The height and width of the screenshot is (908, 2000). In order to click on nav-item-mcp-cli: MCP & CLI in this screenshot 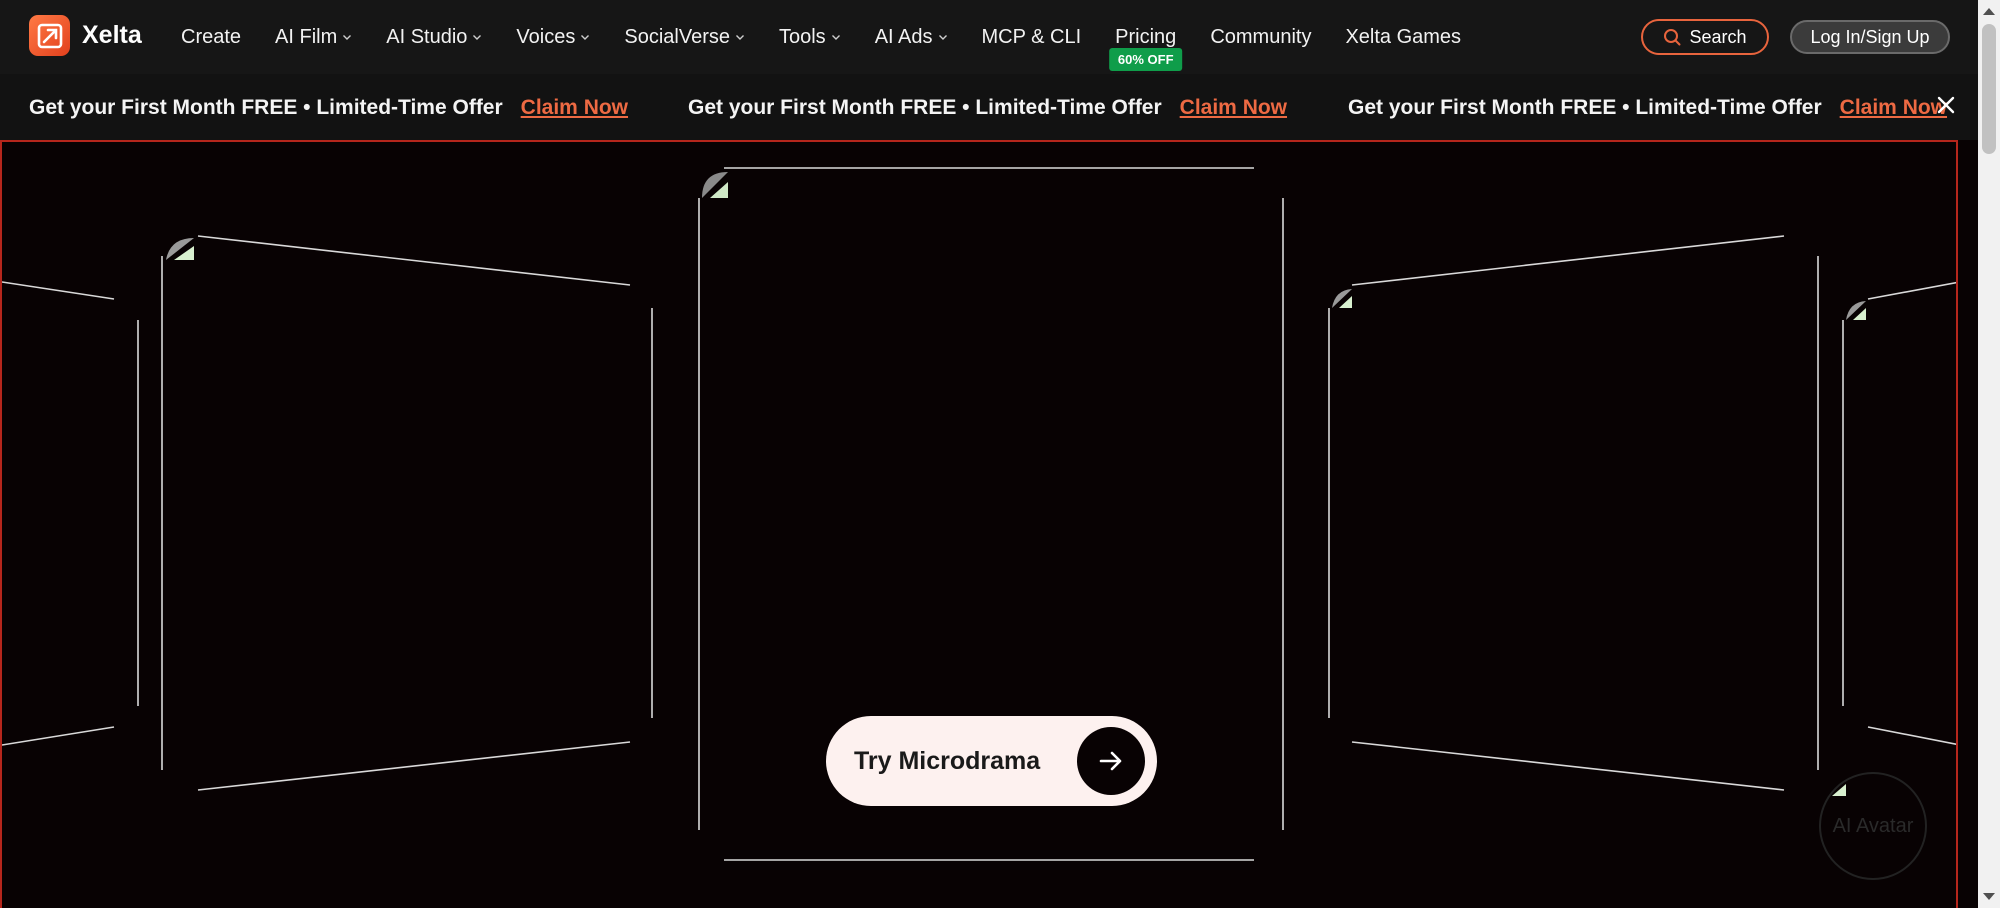, I will do `click(1032, 37)`.